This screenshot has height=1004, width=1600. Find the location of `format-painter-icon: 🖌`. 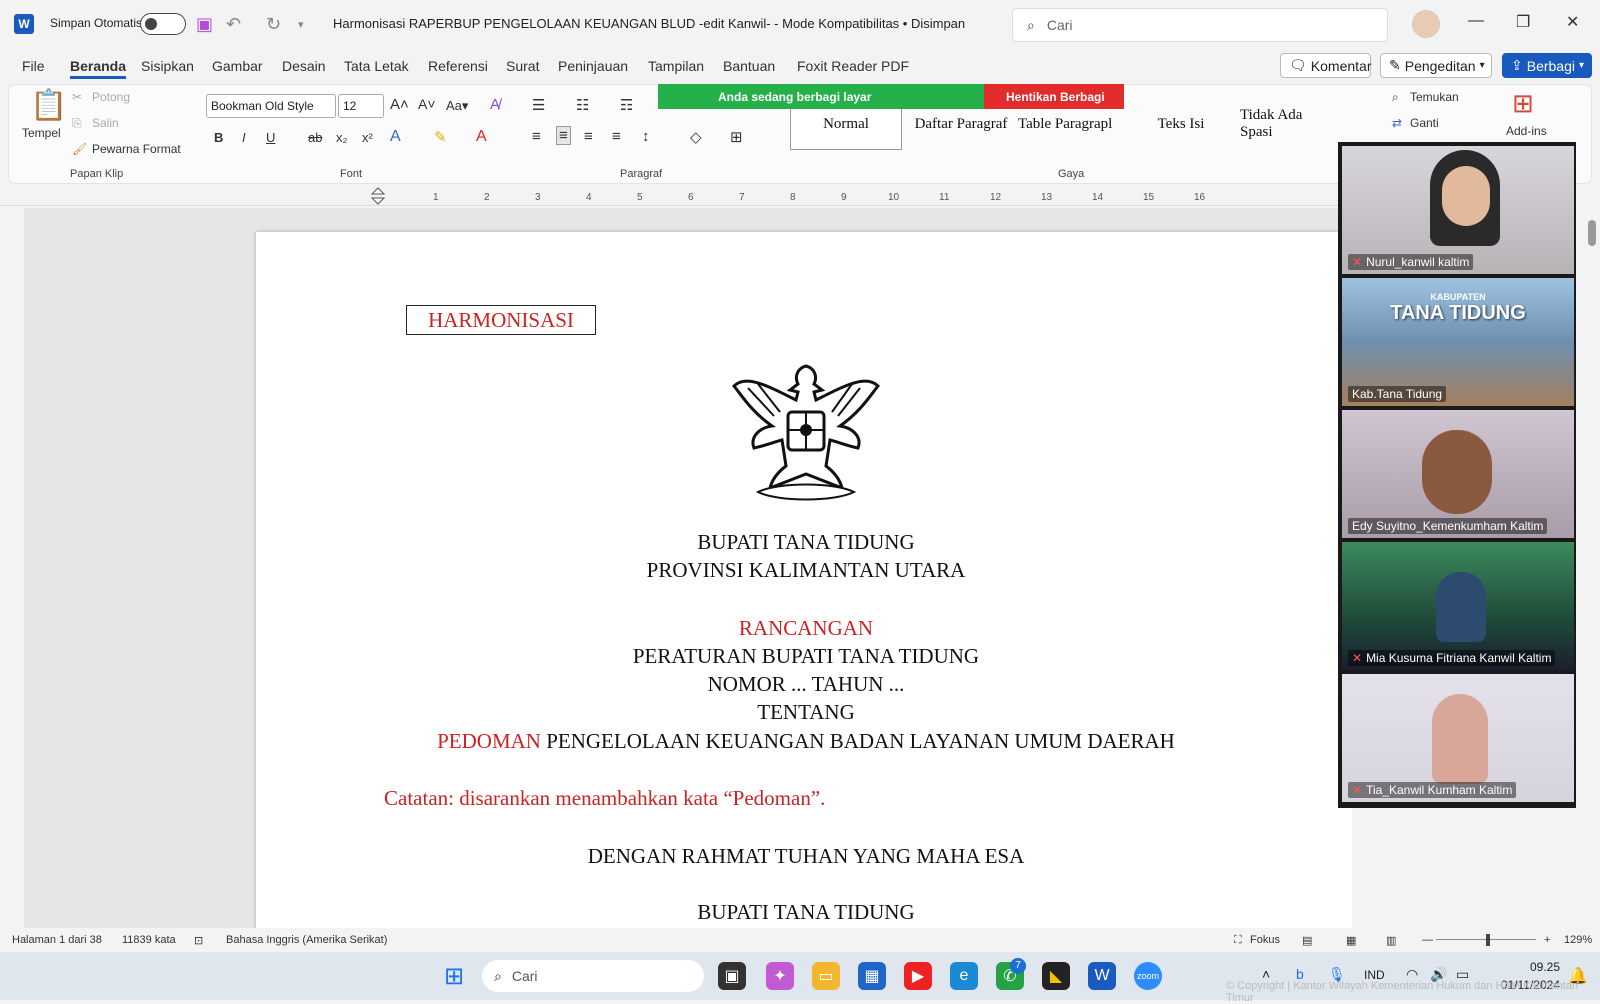

format-painter-icon: 🖌 is located at coordinates (79, 149).